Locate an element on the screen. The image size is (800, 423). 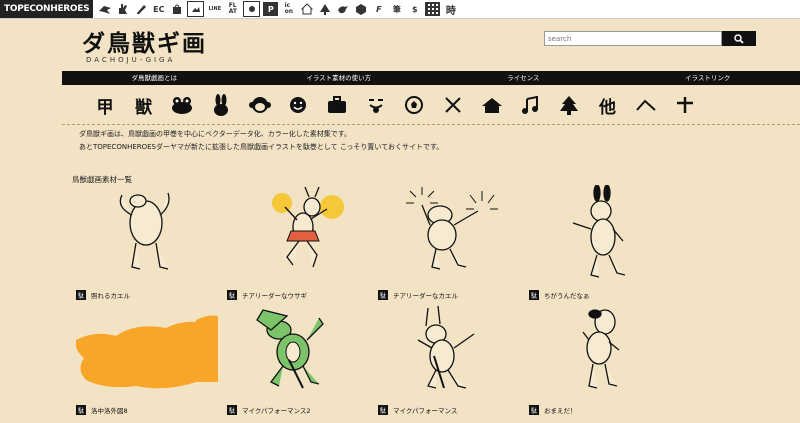
bird-icon is located at coordinates (342, 9).